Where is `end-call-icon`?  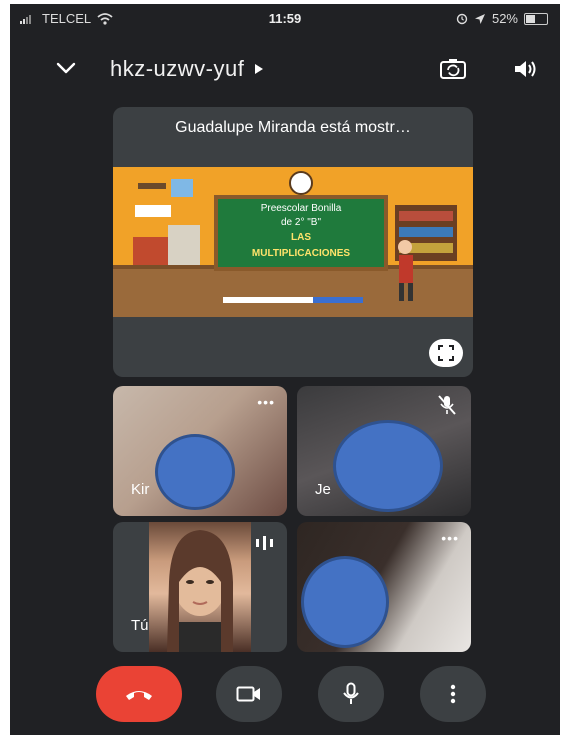 end-call-icon is located at coordinates (139, 695).